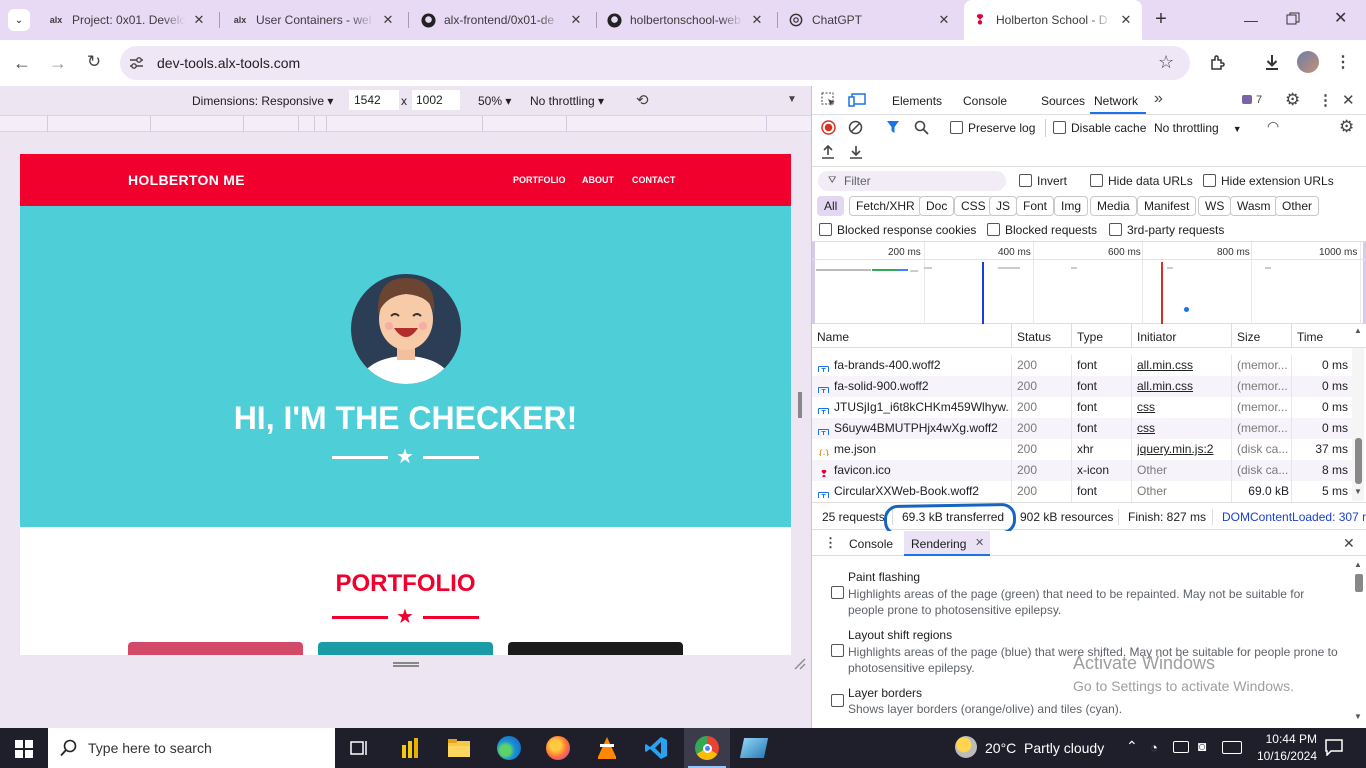  I want to click on close-rendering-tab-icon: ✕, so click(979, 542).